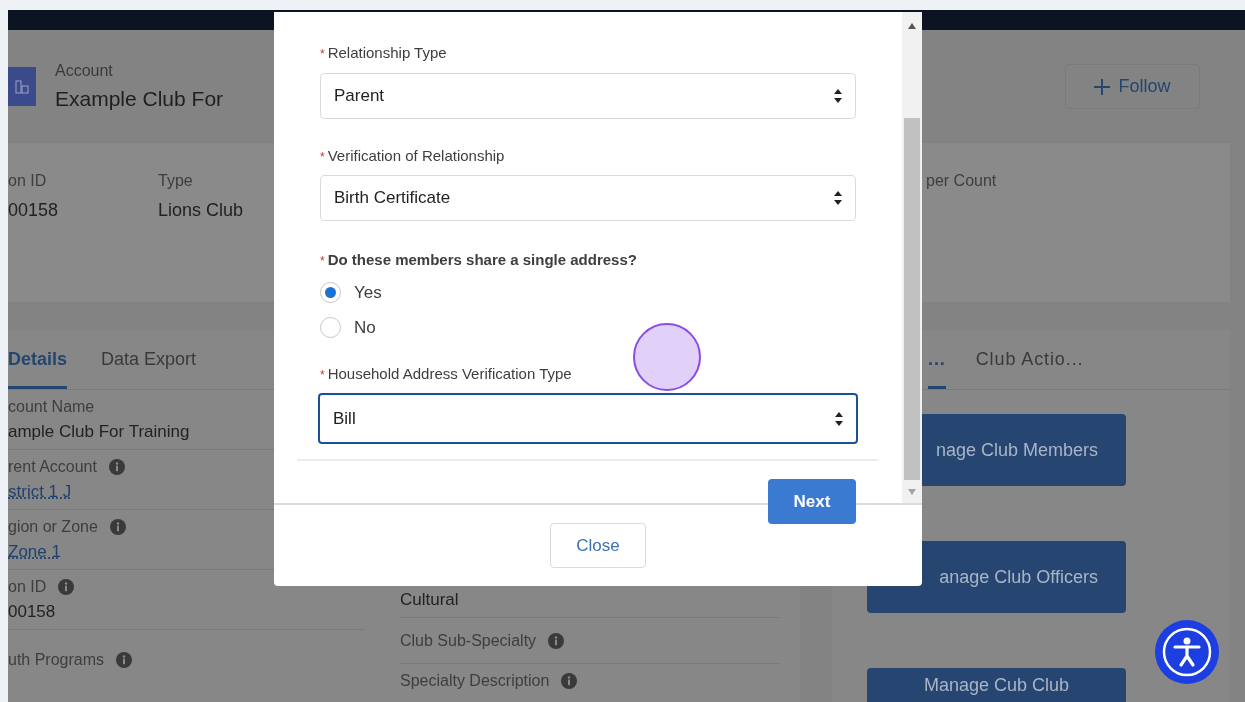 This screenshot has height=702, width=1245. What do you see at coordinates (598, 545) in the screenshot?
I see `close-button: Close` at bounding box center [598, 545].